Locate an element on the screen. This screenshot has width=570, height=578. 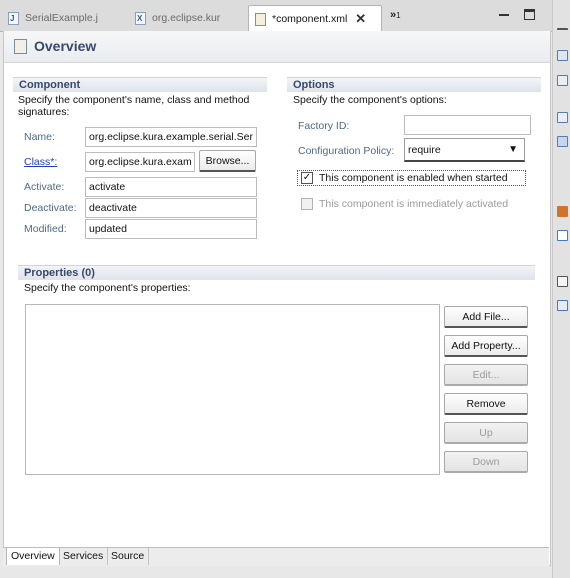
enabled-checkbox-row: ✓ This component is enabled when started is located at coordinates (411, 178).